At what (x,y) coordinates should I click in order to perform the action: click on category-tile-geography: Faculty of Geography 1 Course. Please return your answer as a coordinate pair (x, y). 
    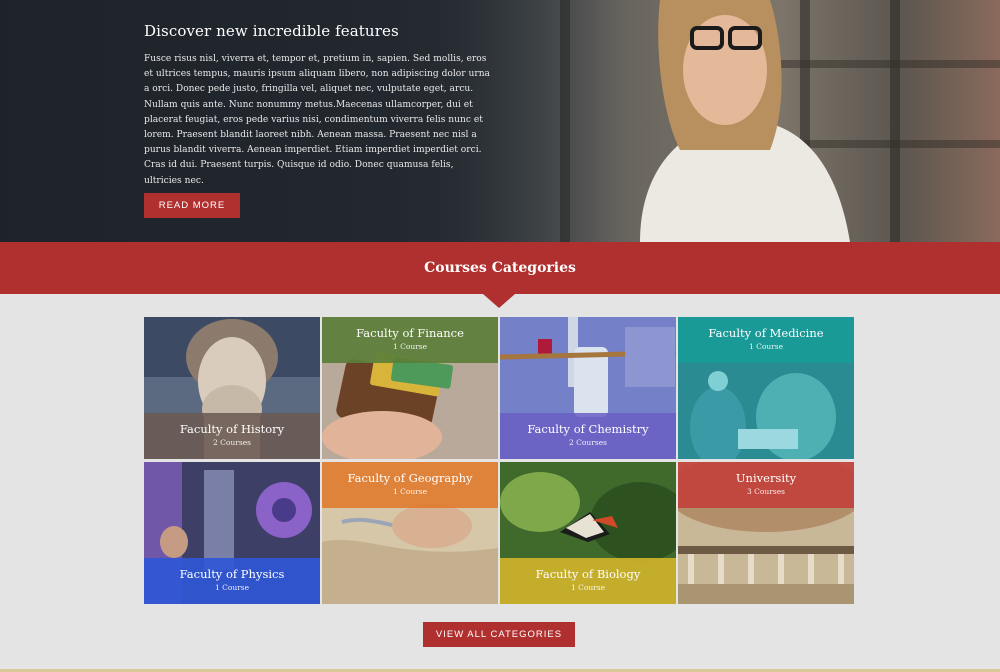
    Looking at the image, I should click on (410, 533).